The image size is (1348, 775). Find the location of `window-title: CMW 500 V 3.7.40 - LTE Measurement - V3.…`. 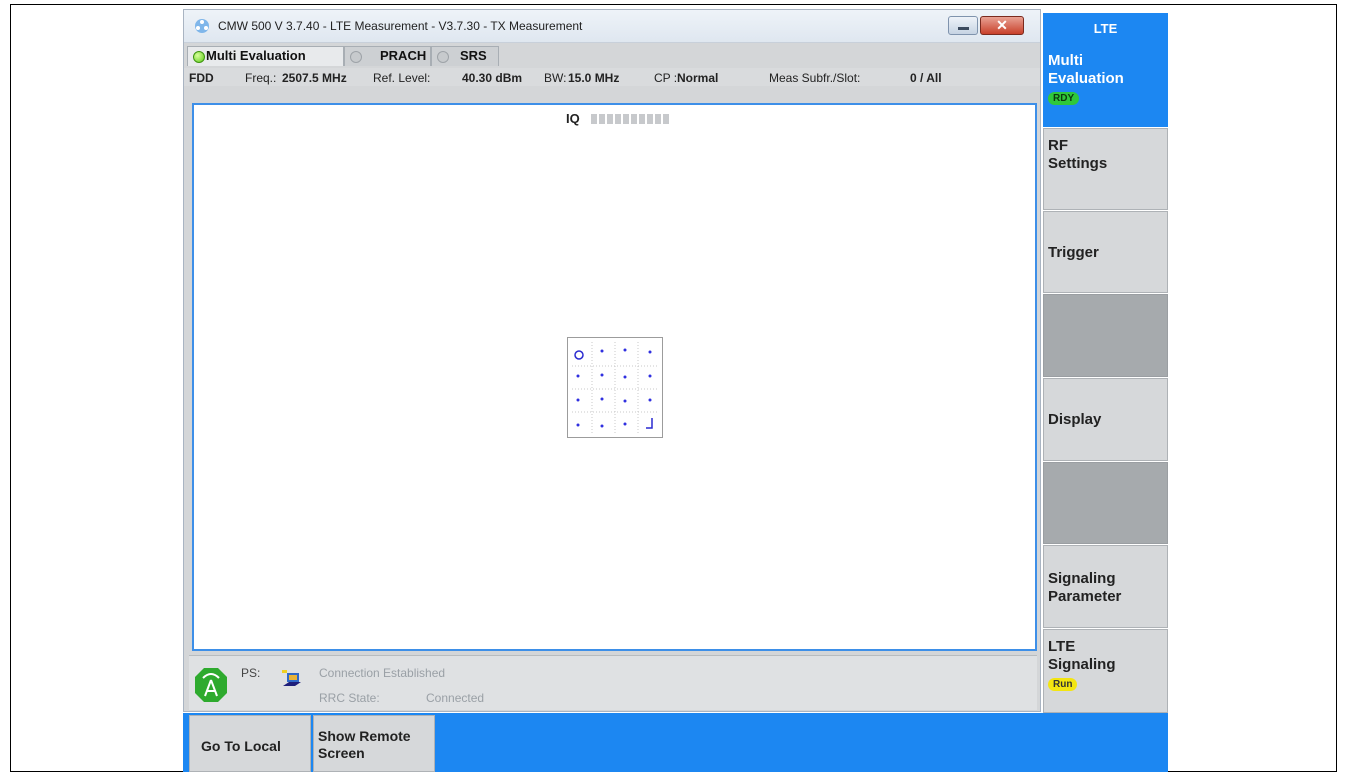

window-title: CMW 500 V 3.7.40 - LTE Measurement - V3.… is located at coordinates (400, 26).